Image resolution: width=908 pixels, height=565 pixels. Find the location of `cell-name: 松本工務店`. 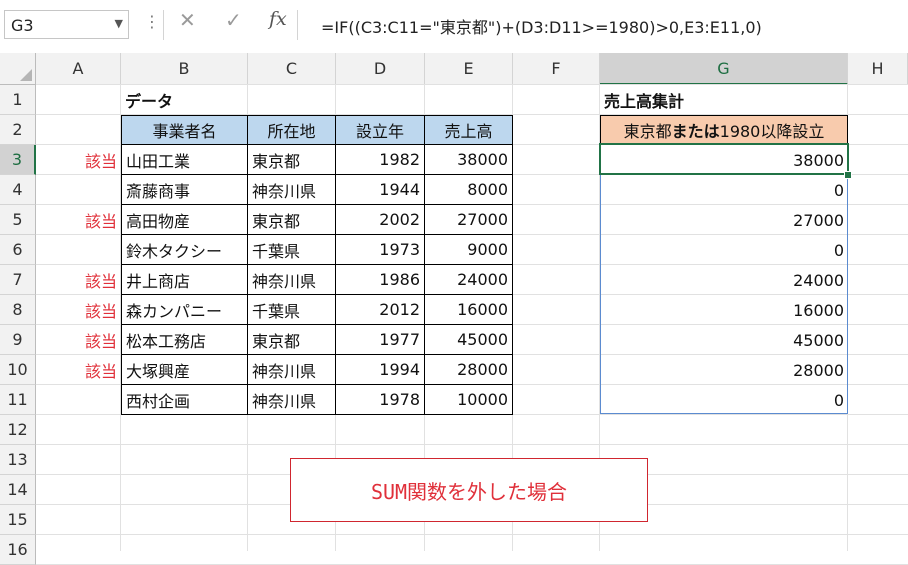

cell-name: 松本工務店 is located at coordinates (184, 340).